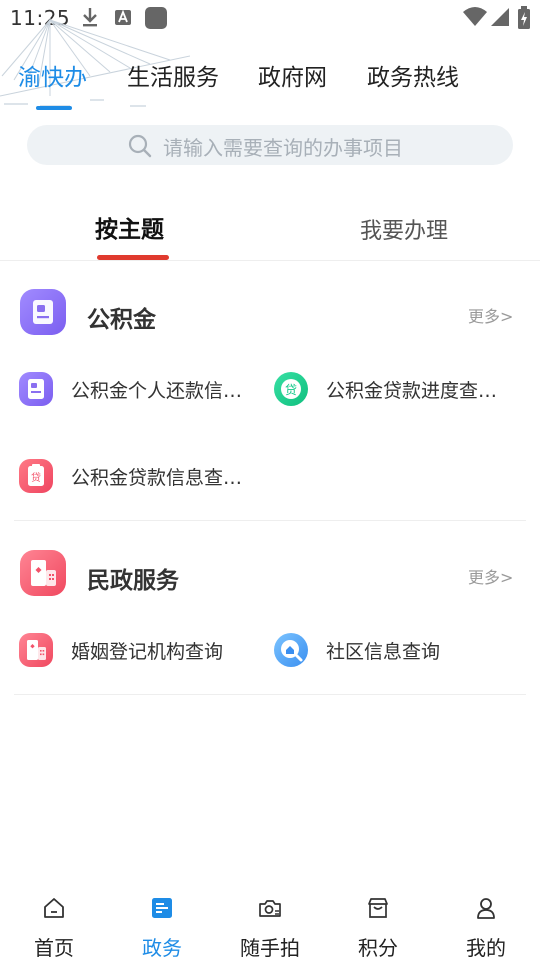  I want to click on service-item: 婚姻登记机构查询, so click(139, 651).